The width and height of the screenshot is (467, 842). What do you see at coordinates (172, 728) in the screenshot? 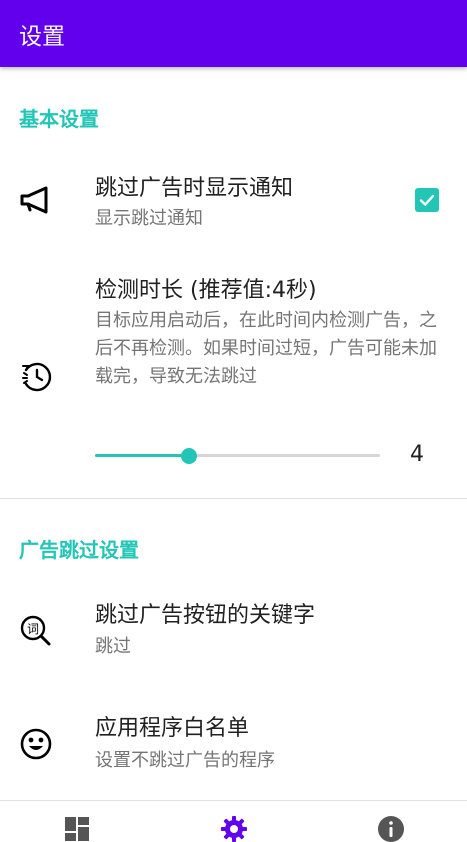
I see `setting-whitelist-title: 应用程序白名单` at bounding box center [172, 728].